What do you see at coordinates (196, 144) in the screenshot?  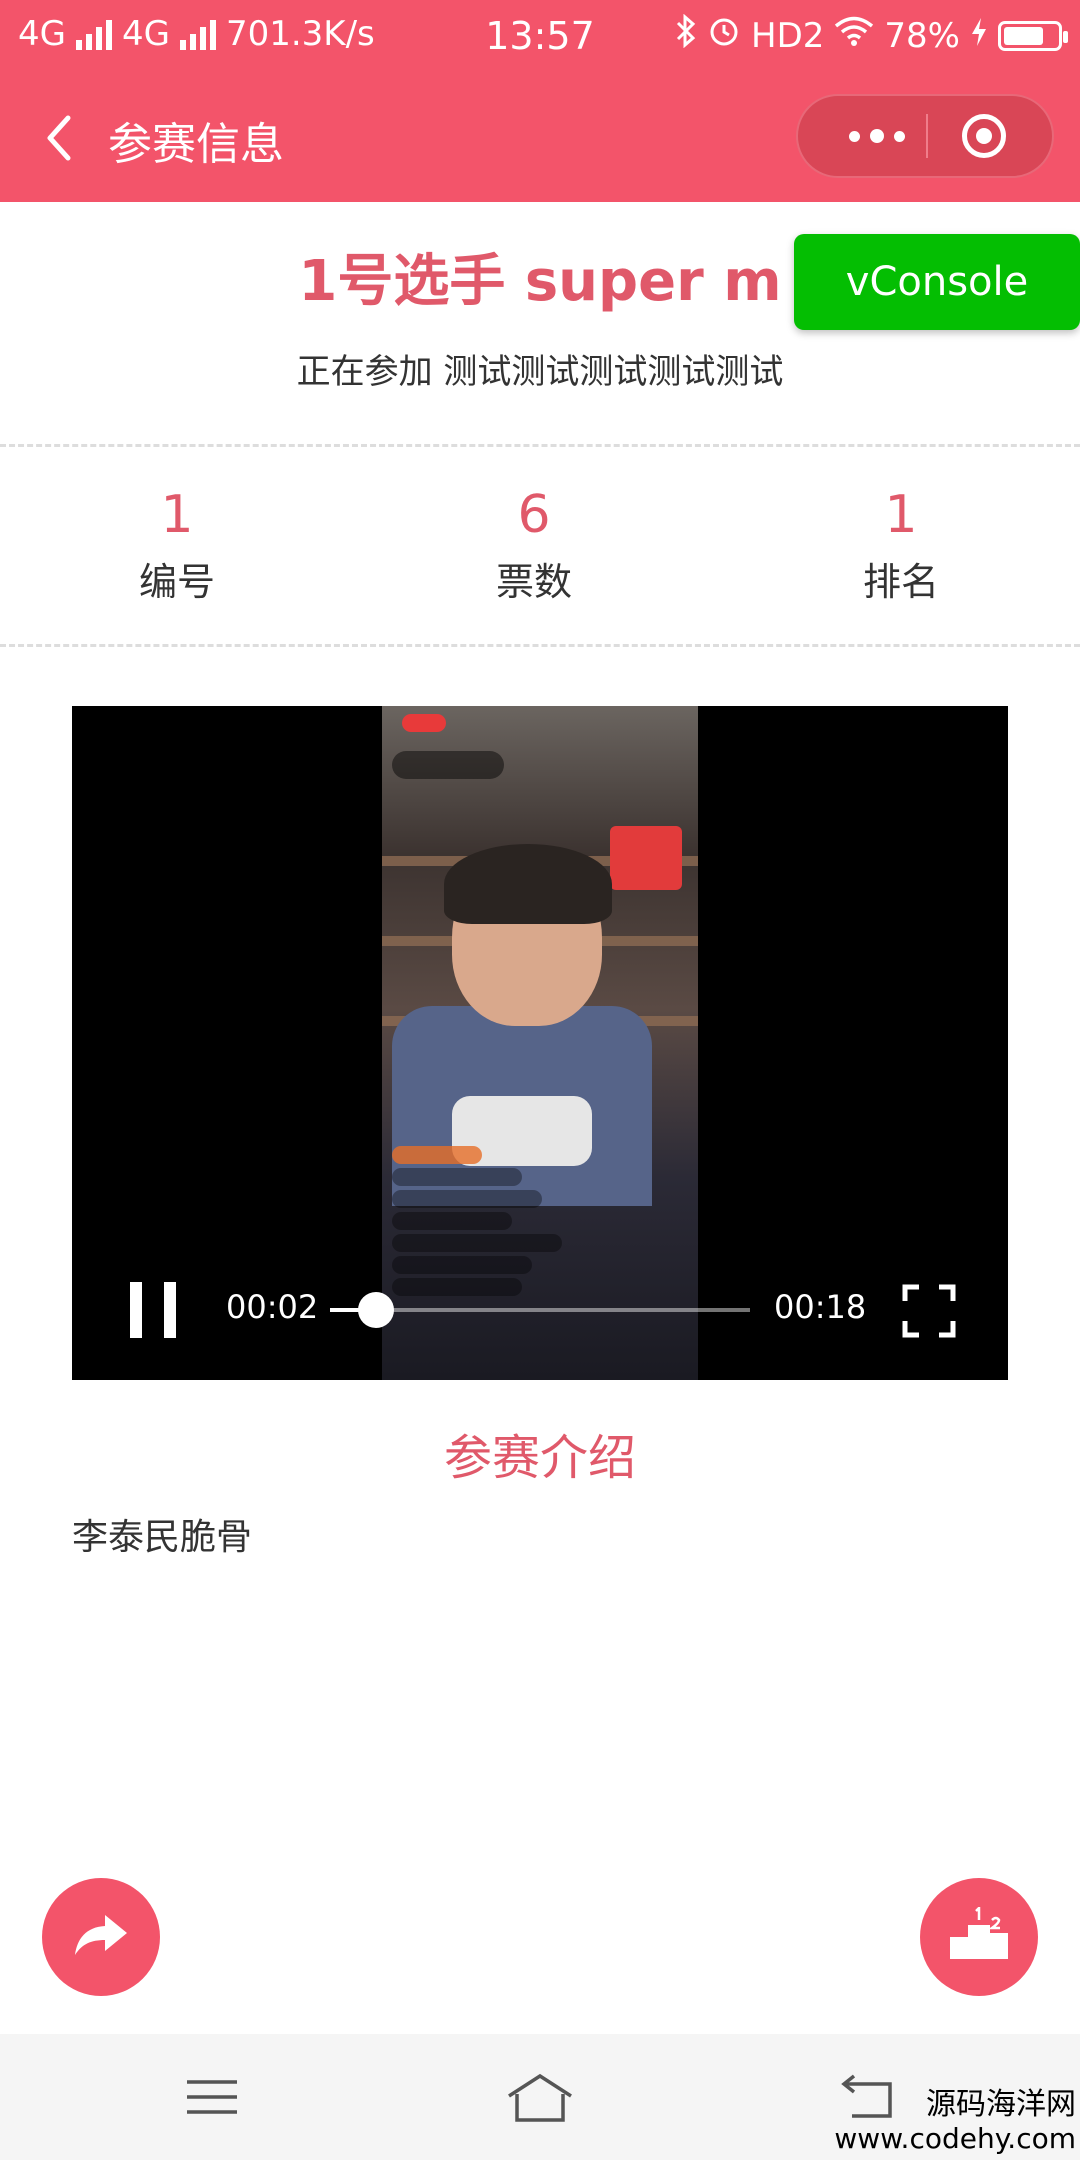 I see `page-title: 参赛信息` at bounding box center [196, 144].